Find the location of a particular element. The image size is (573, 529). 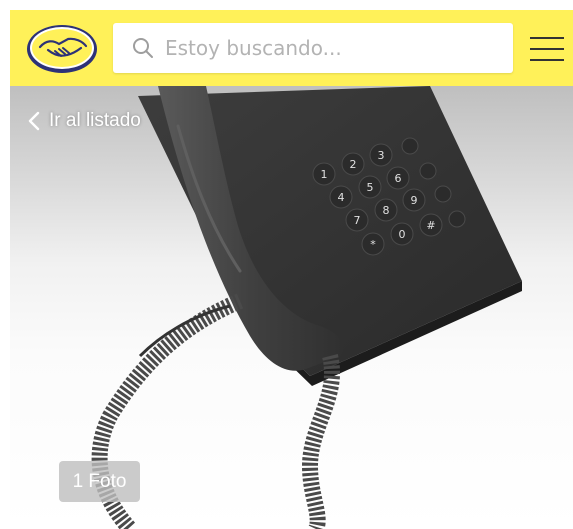

photo-count-badge: 1 Foto is located at coordinates (99, 481).